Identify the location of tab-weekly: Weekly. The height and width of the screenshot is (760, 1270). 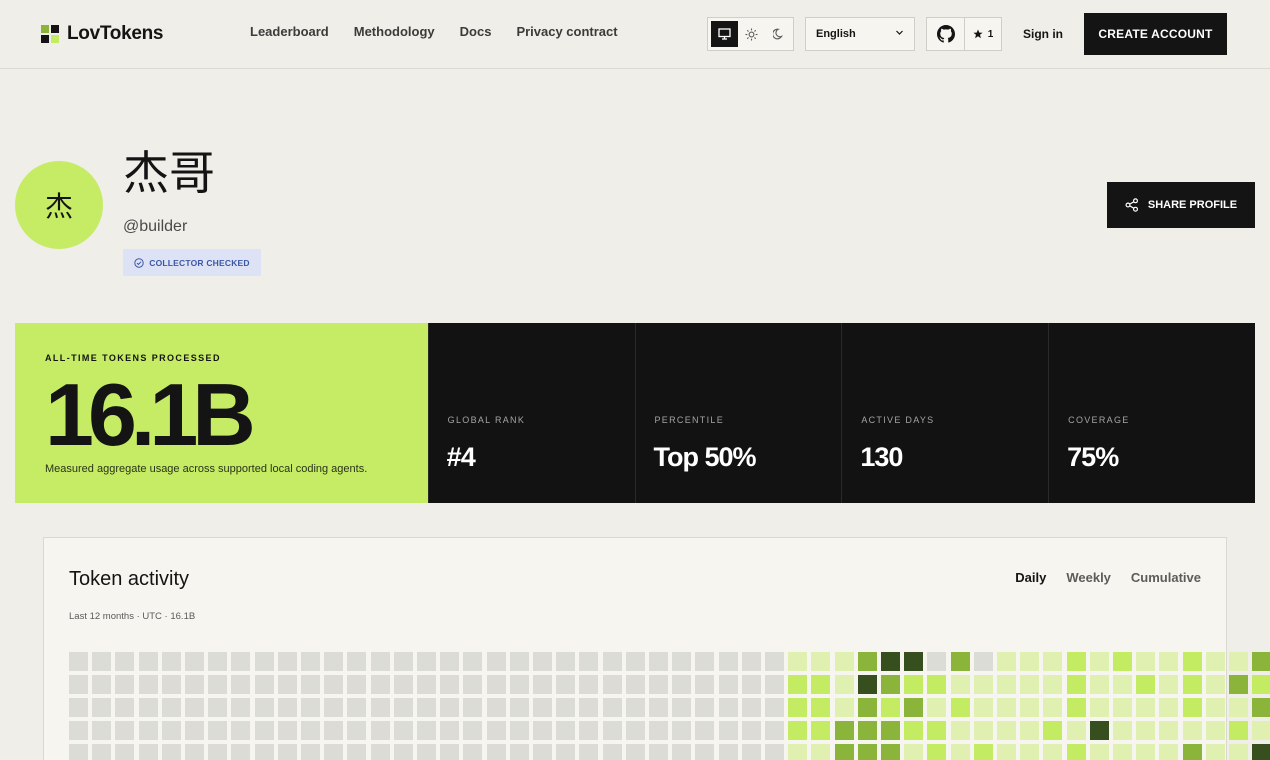
(1088, 577).